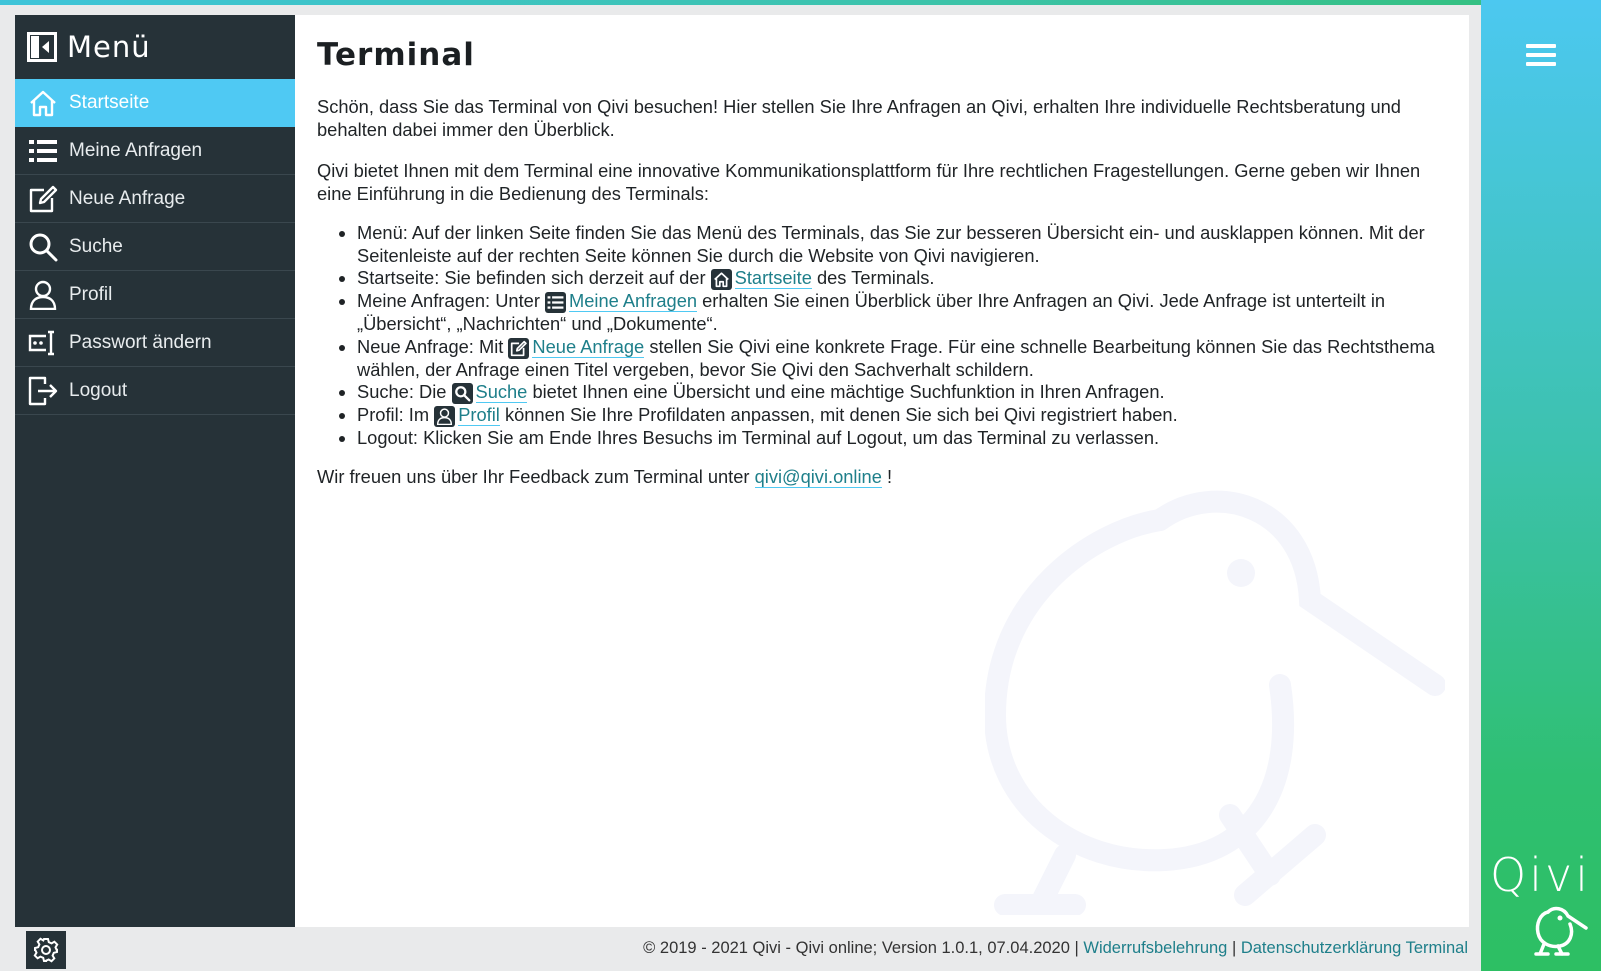 This screenshot has width=1601, height=971. What do you see at coordinates (109, 47) in the screenshot?
I see `menu-title: Menü` at bounding box center [109, 47].